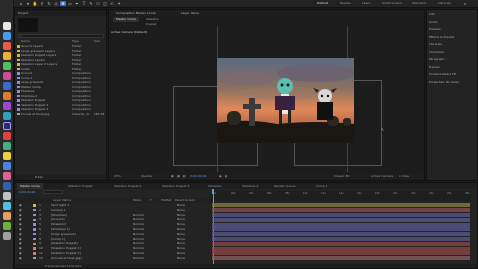  Describe the element at coordinates (98, 3) in the screenshot. I see `clone-stamp-icon: ⎔` at that location.